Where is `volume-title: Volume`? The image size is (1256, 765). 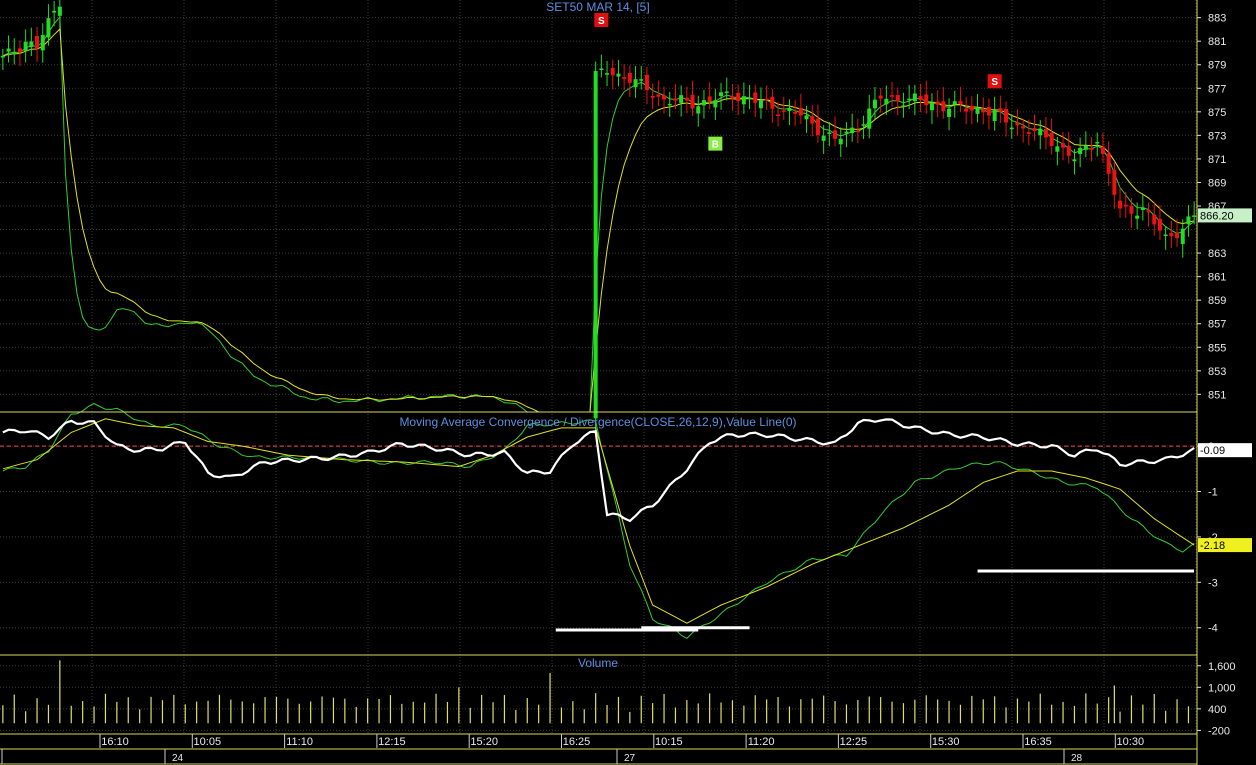 volume-title: Volume is located at coordinates (598, 663).